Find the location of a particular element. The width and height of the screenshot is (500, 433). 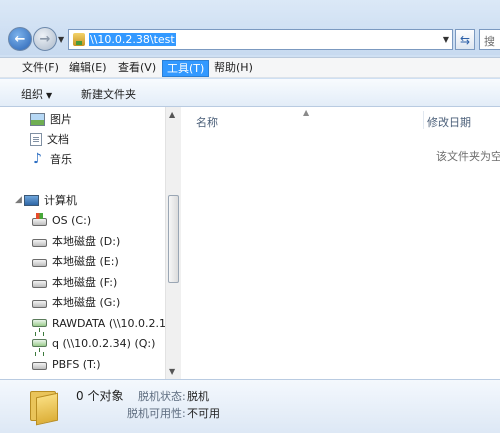

navigation-scrollbar: ▲ ▼ is located at coordinates (173, 243).